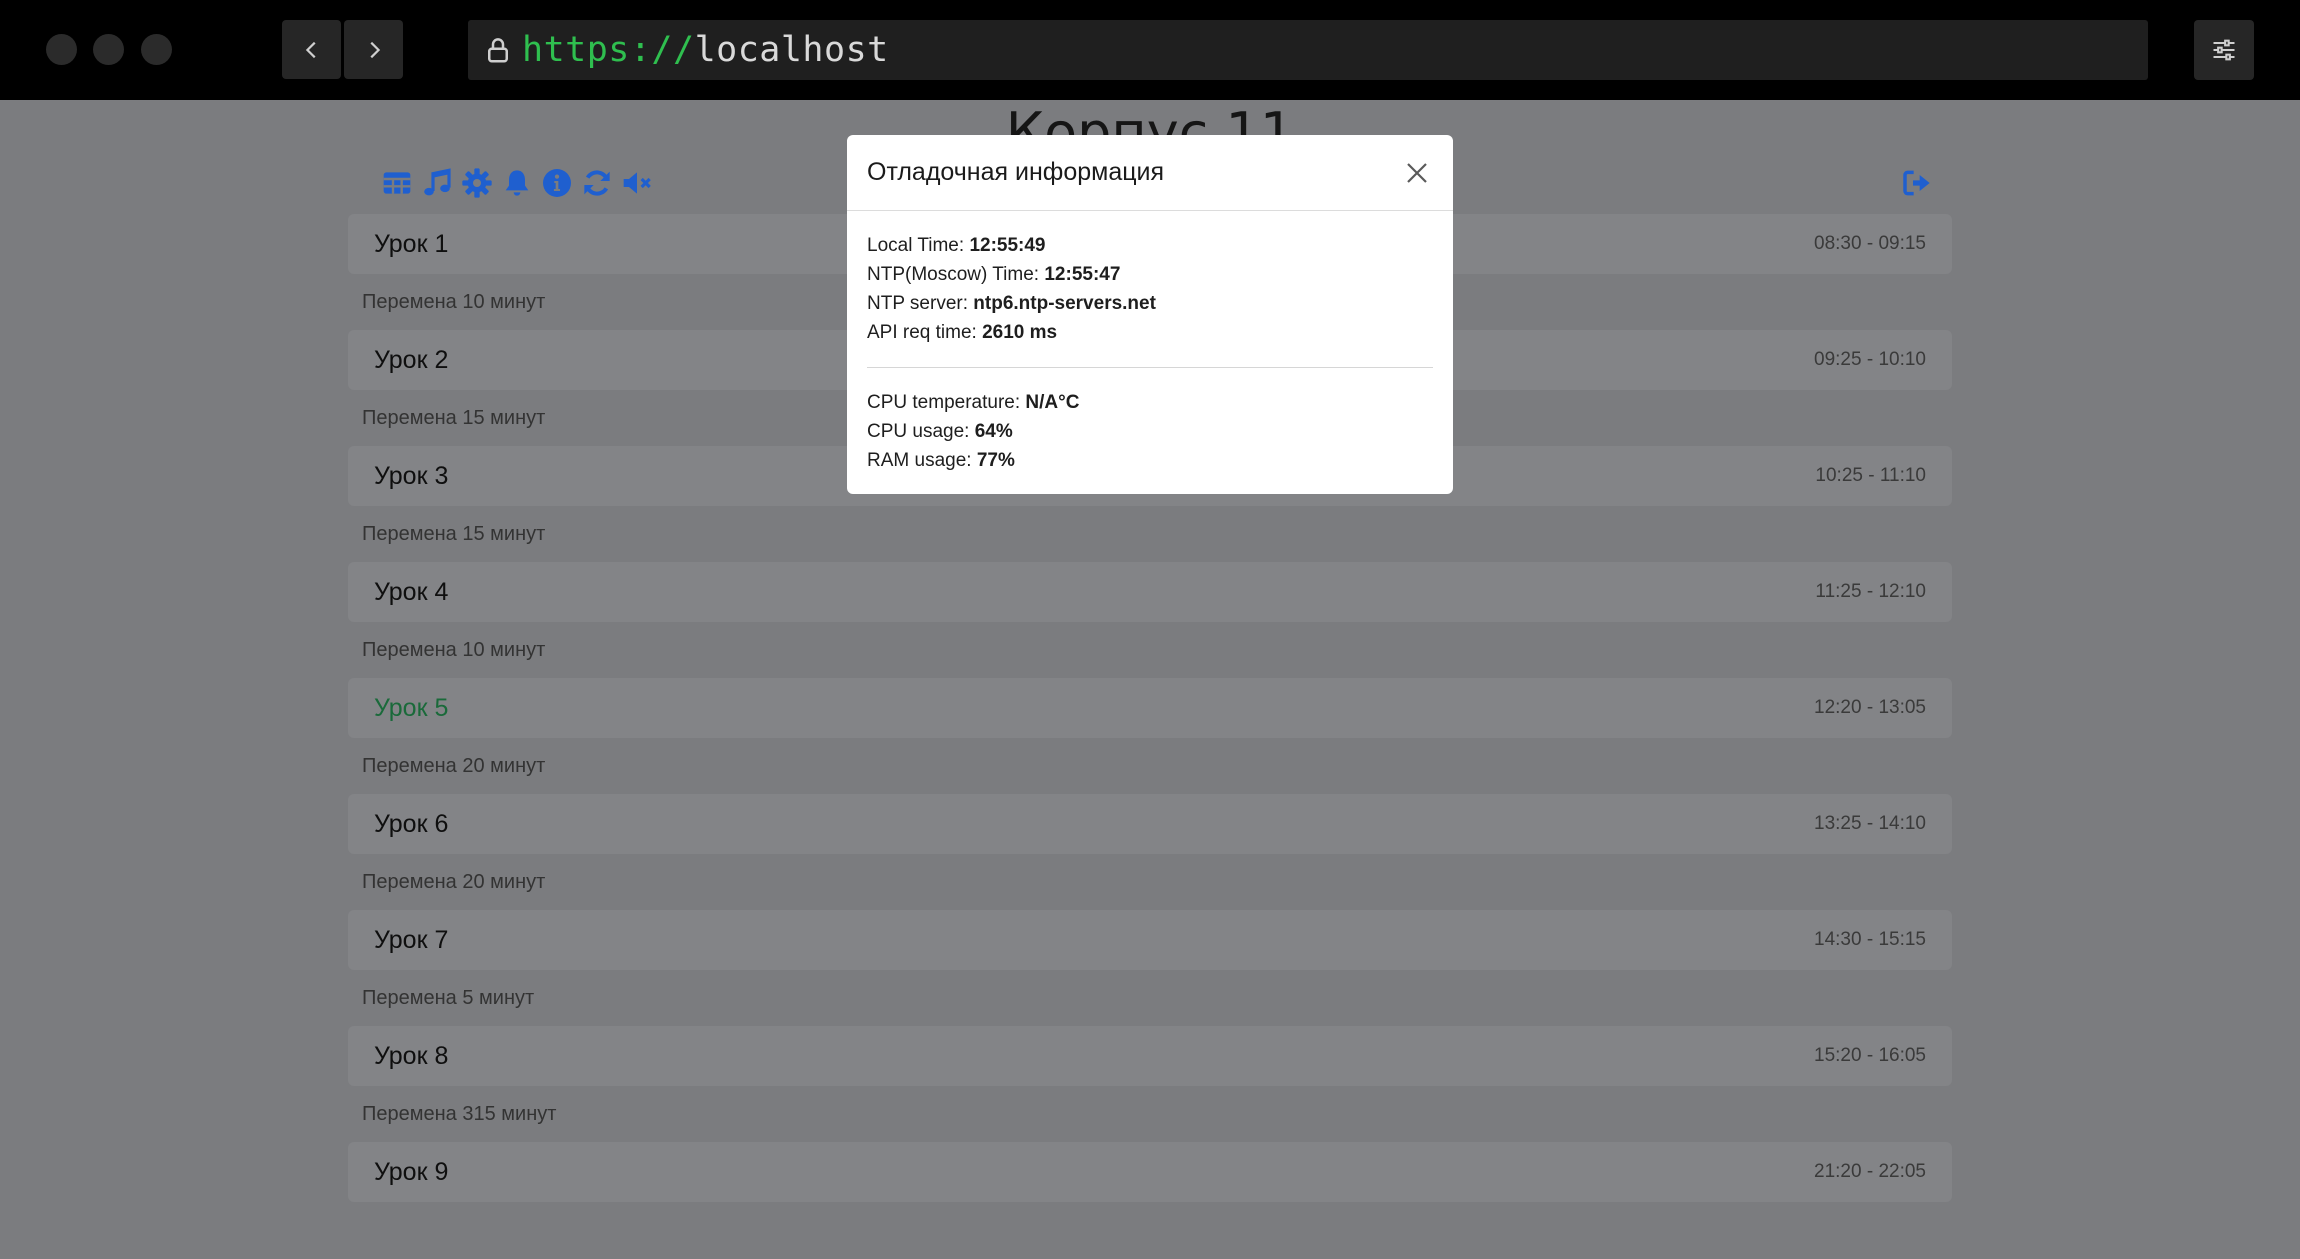  I want to click on time-info-row-label: NTP server:, so click(920, 303).